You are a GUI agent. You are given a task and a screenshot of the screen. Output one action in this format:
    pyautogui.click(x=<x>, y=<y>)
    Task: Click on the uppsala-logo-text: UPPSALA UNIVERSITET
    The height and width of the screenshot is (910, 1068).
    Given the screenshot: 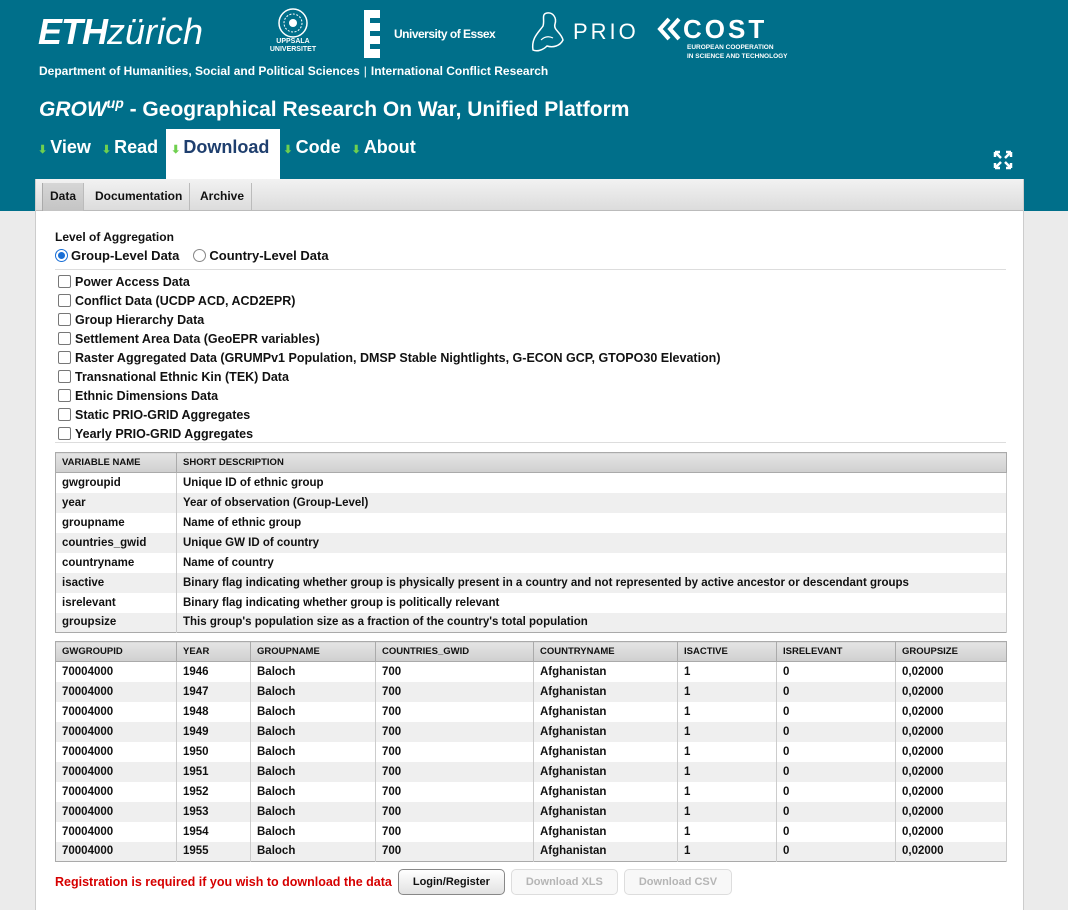 What is the action you would take?
    pyautogui.click(x=293, y=45)
    